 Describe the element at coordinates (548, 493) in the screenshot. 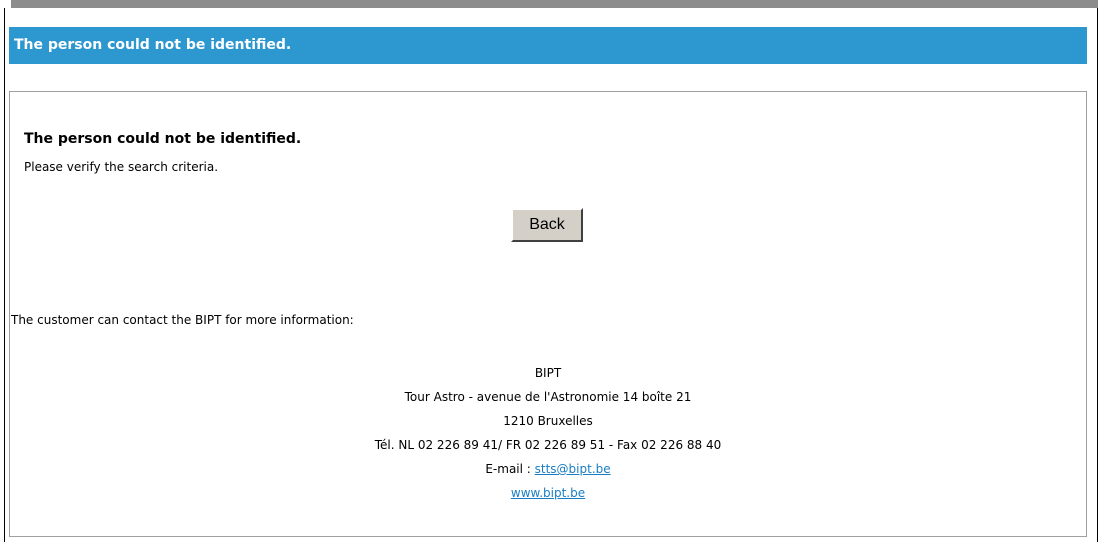

I see `website-link: www.bipt.be` at that location.